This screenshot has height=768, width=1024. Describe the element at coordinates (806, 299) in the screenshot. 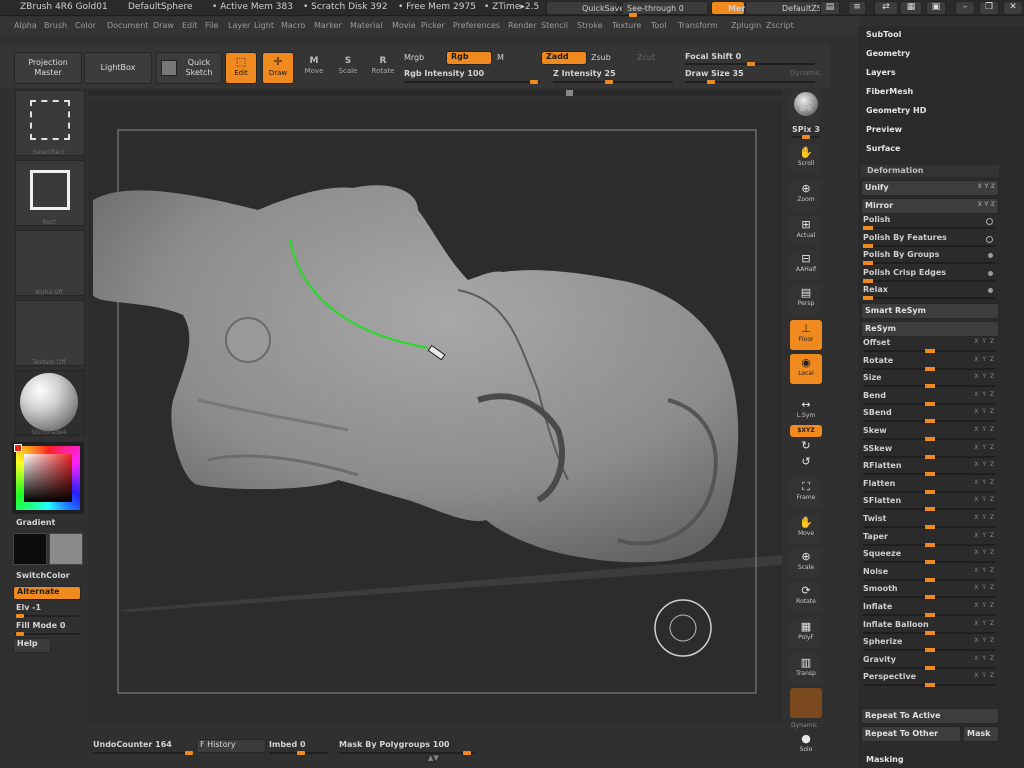

I see `persp-button: ▤ Persp` at that location.